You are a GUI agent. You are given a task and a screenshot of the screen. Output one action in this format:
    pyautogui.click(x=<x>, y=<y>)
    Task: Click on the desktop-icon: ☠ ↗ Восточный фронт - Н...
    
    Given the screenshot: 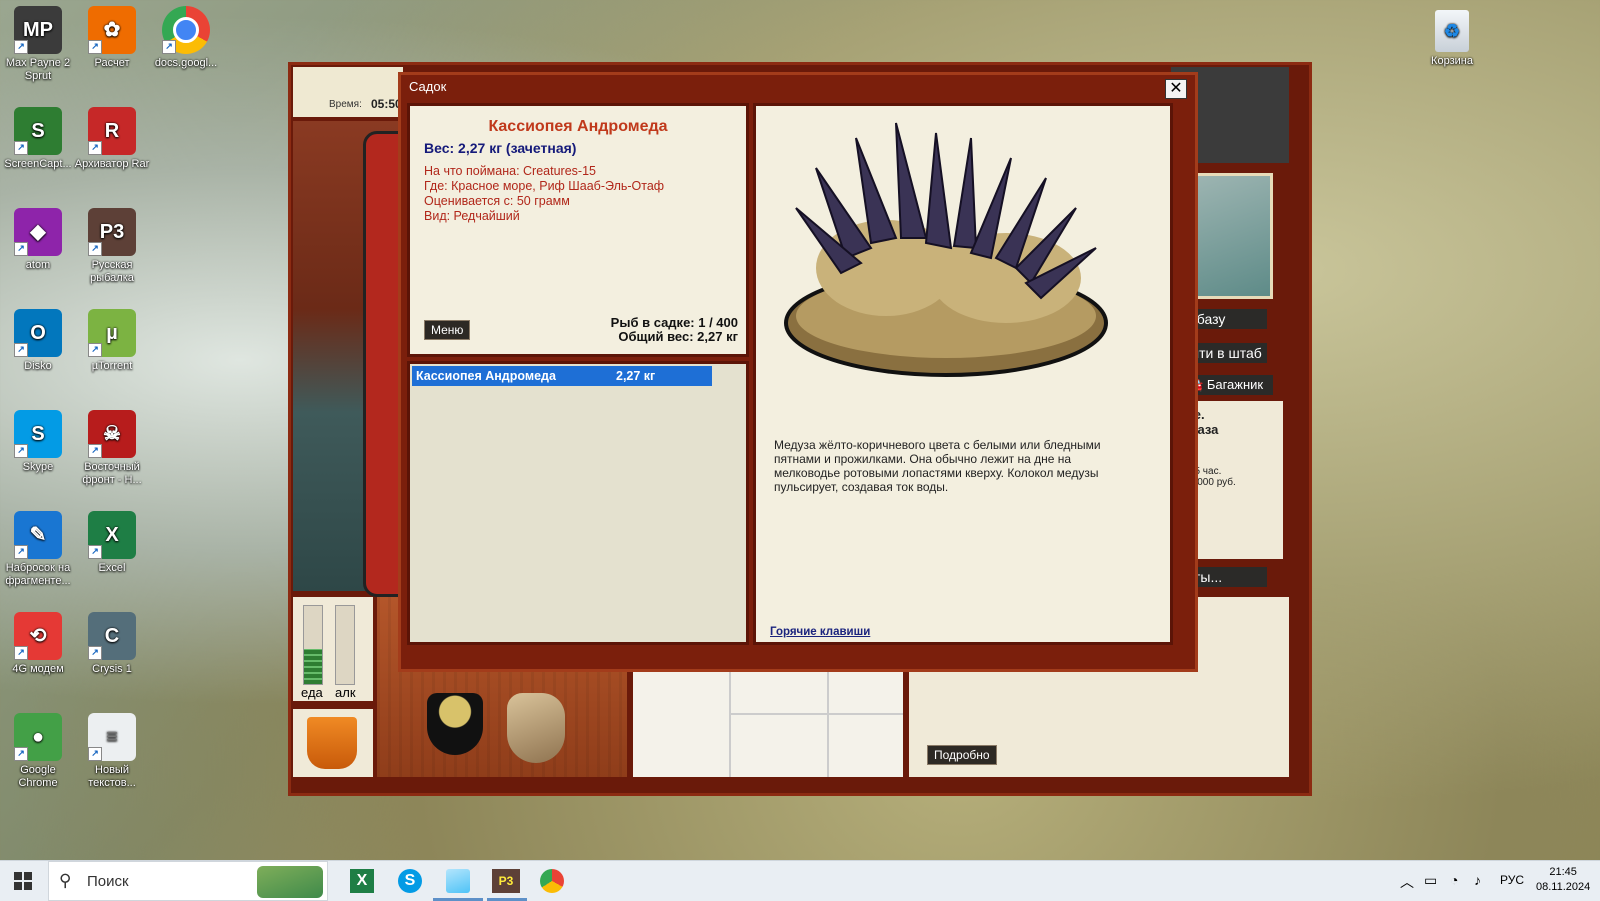 What is the action you would take?
    pyautogui.click(x=112, y=448)
    